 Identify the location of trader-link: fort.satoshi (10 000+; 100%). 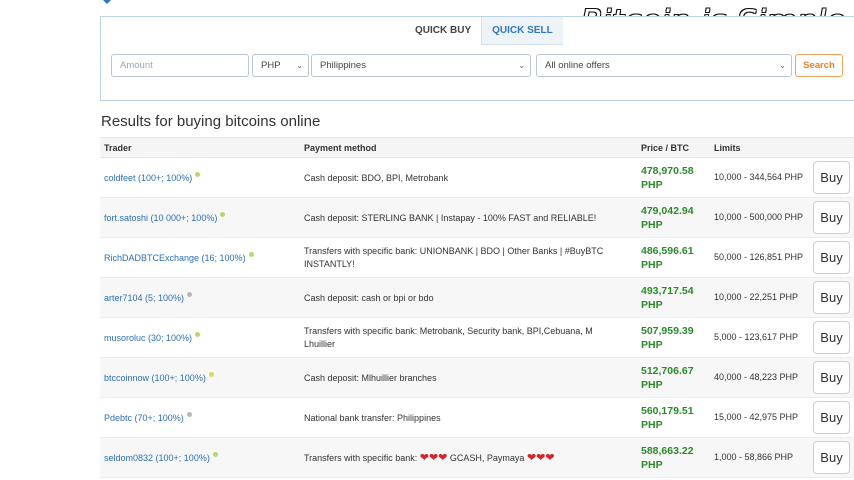
(165, 217).